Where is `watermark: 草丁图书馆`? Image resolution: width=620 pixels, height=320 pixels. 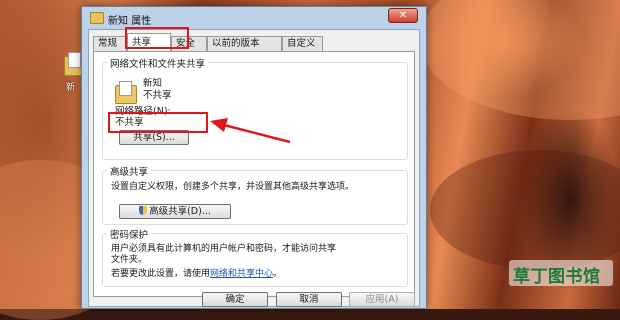 watermark: 草丁图书馆 is located at coordinates (561, 273).